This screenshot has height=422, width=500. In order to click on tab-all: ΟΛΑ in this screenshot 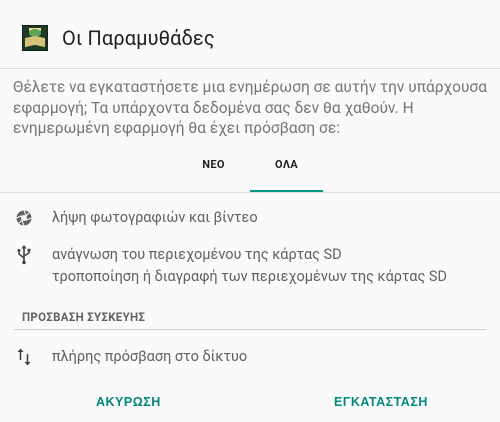, I will do `click(286, 170)`.